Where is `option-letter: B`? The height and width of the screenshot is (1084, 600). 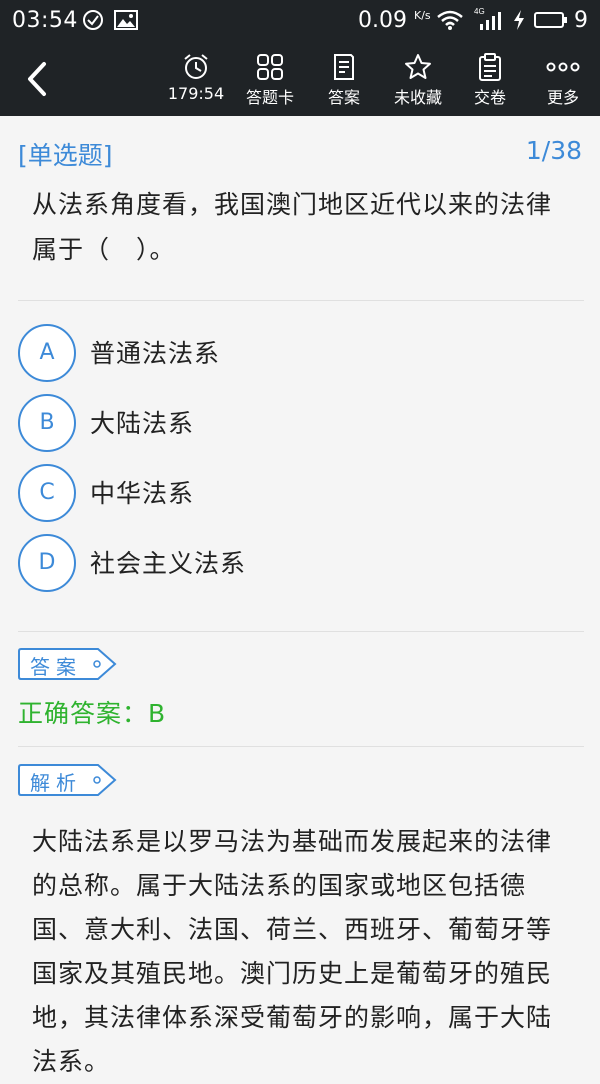 option-letter: B is located at coordinates (47, 423).